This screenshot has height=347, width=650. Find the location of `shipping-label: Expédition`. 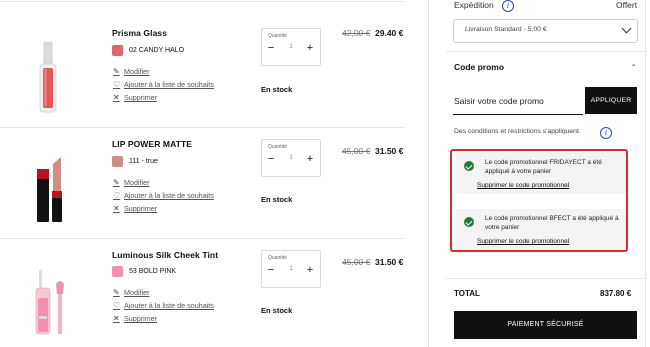

shipping-label: Expédition is located at coordinates (474, 5).